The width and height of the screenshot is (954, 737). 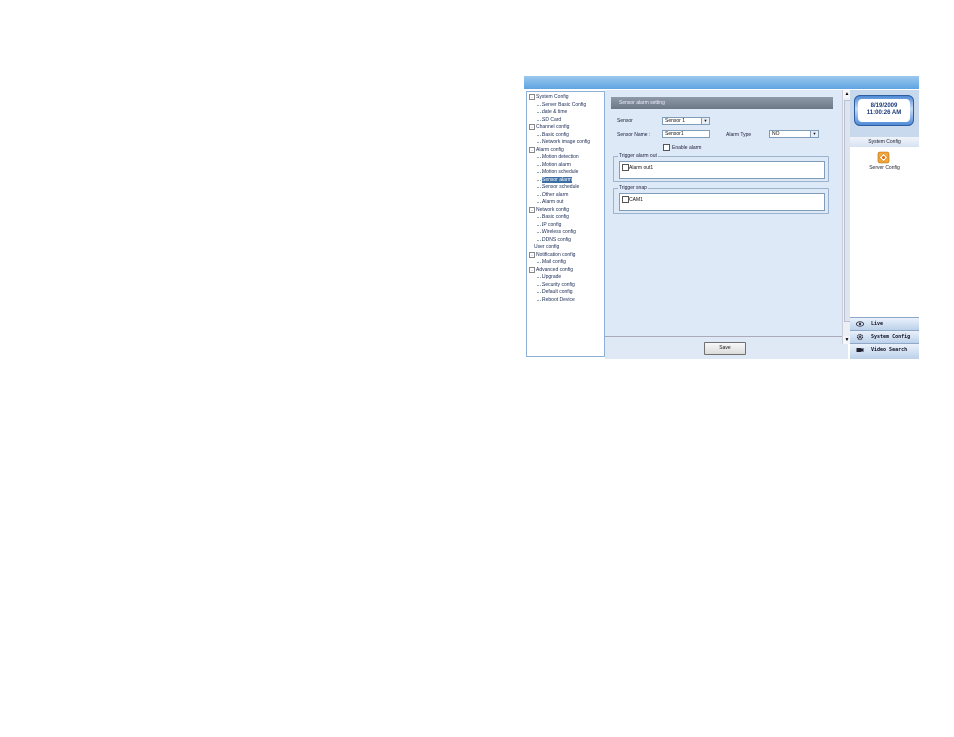 What do you see at coordinates (889, 350) in the screenshot?
I see `nav-video-search-label: Video Search` at bounding box center [889, 350].